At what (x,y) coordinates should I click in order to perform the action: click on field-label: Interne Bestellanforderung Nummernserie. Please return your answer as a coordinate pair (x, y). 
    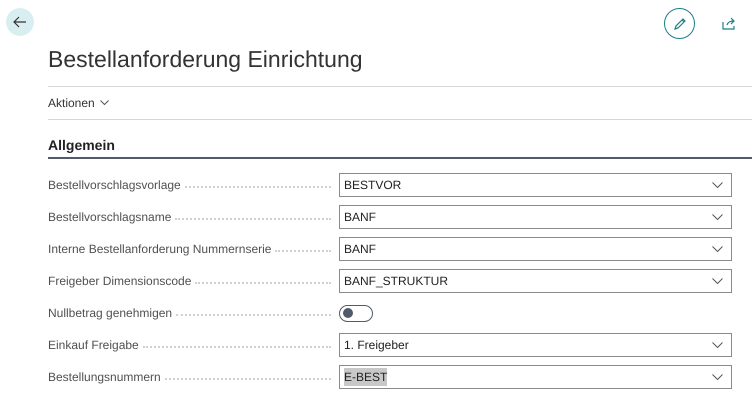
    Looking at the image, I should click on (160, 249).